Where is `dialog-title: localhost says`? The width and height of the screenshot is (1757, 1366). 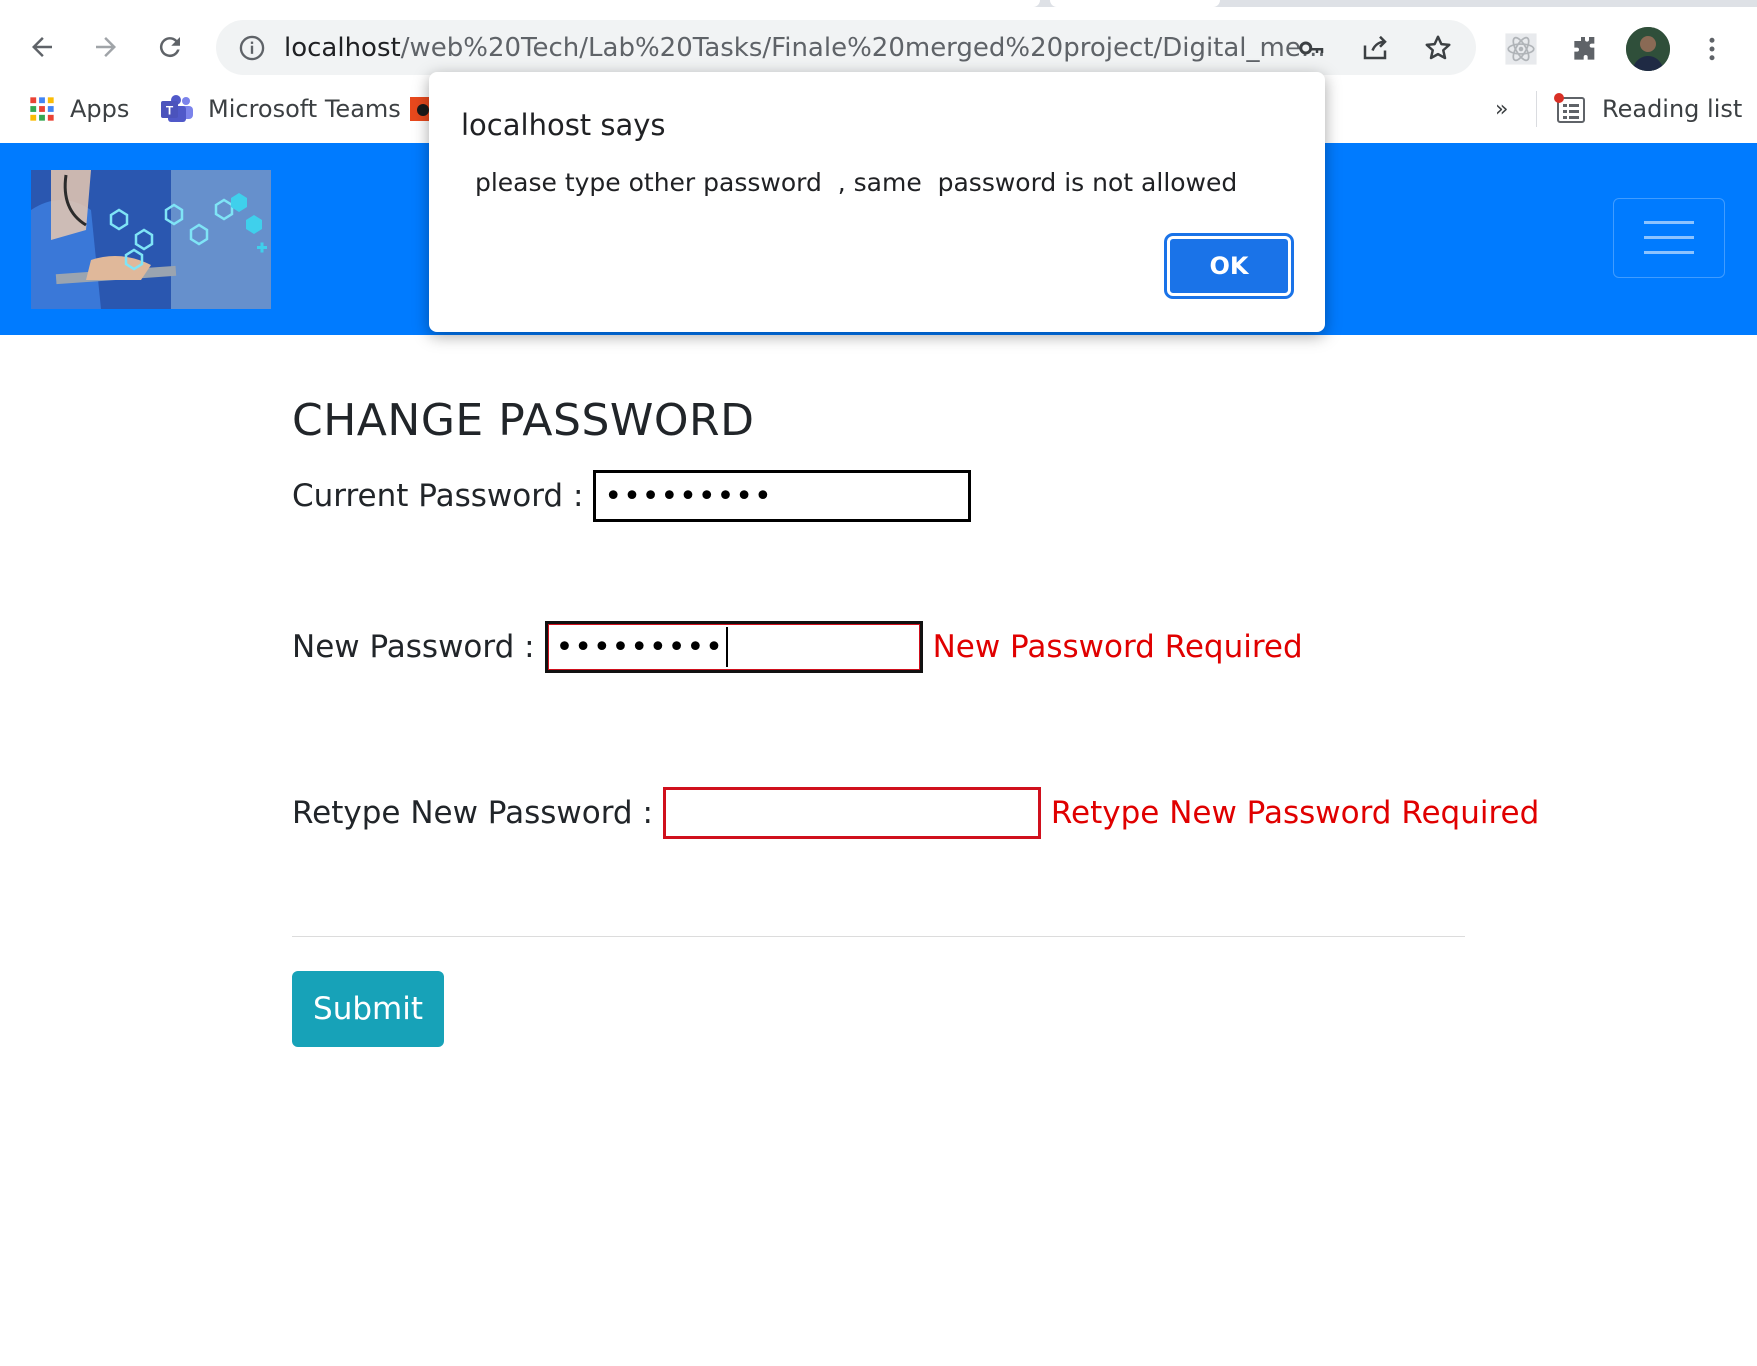
dialog-title: localhost says is located at coordinates (563, 125).